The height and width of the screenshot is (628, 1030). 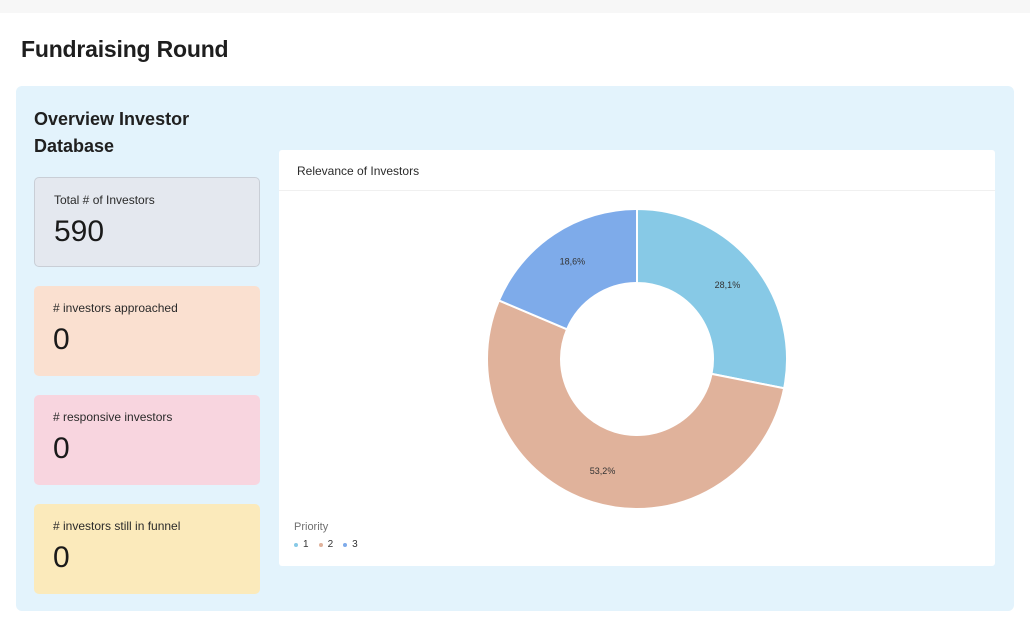 I want to click on legend-item-priority-2: 2, so click(x=326, y=544).